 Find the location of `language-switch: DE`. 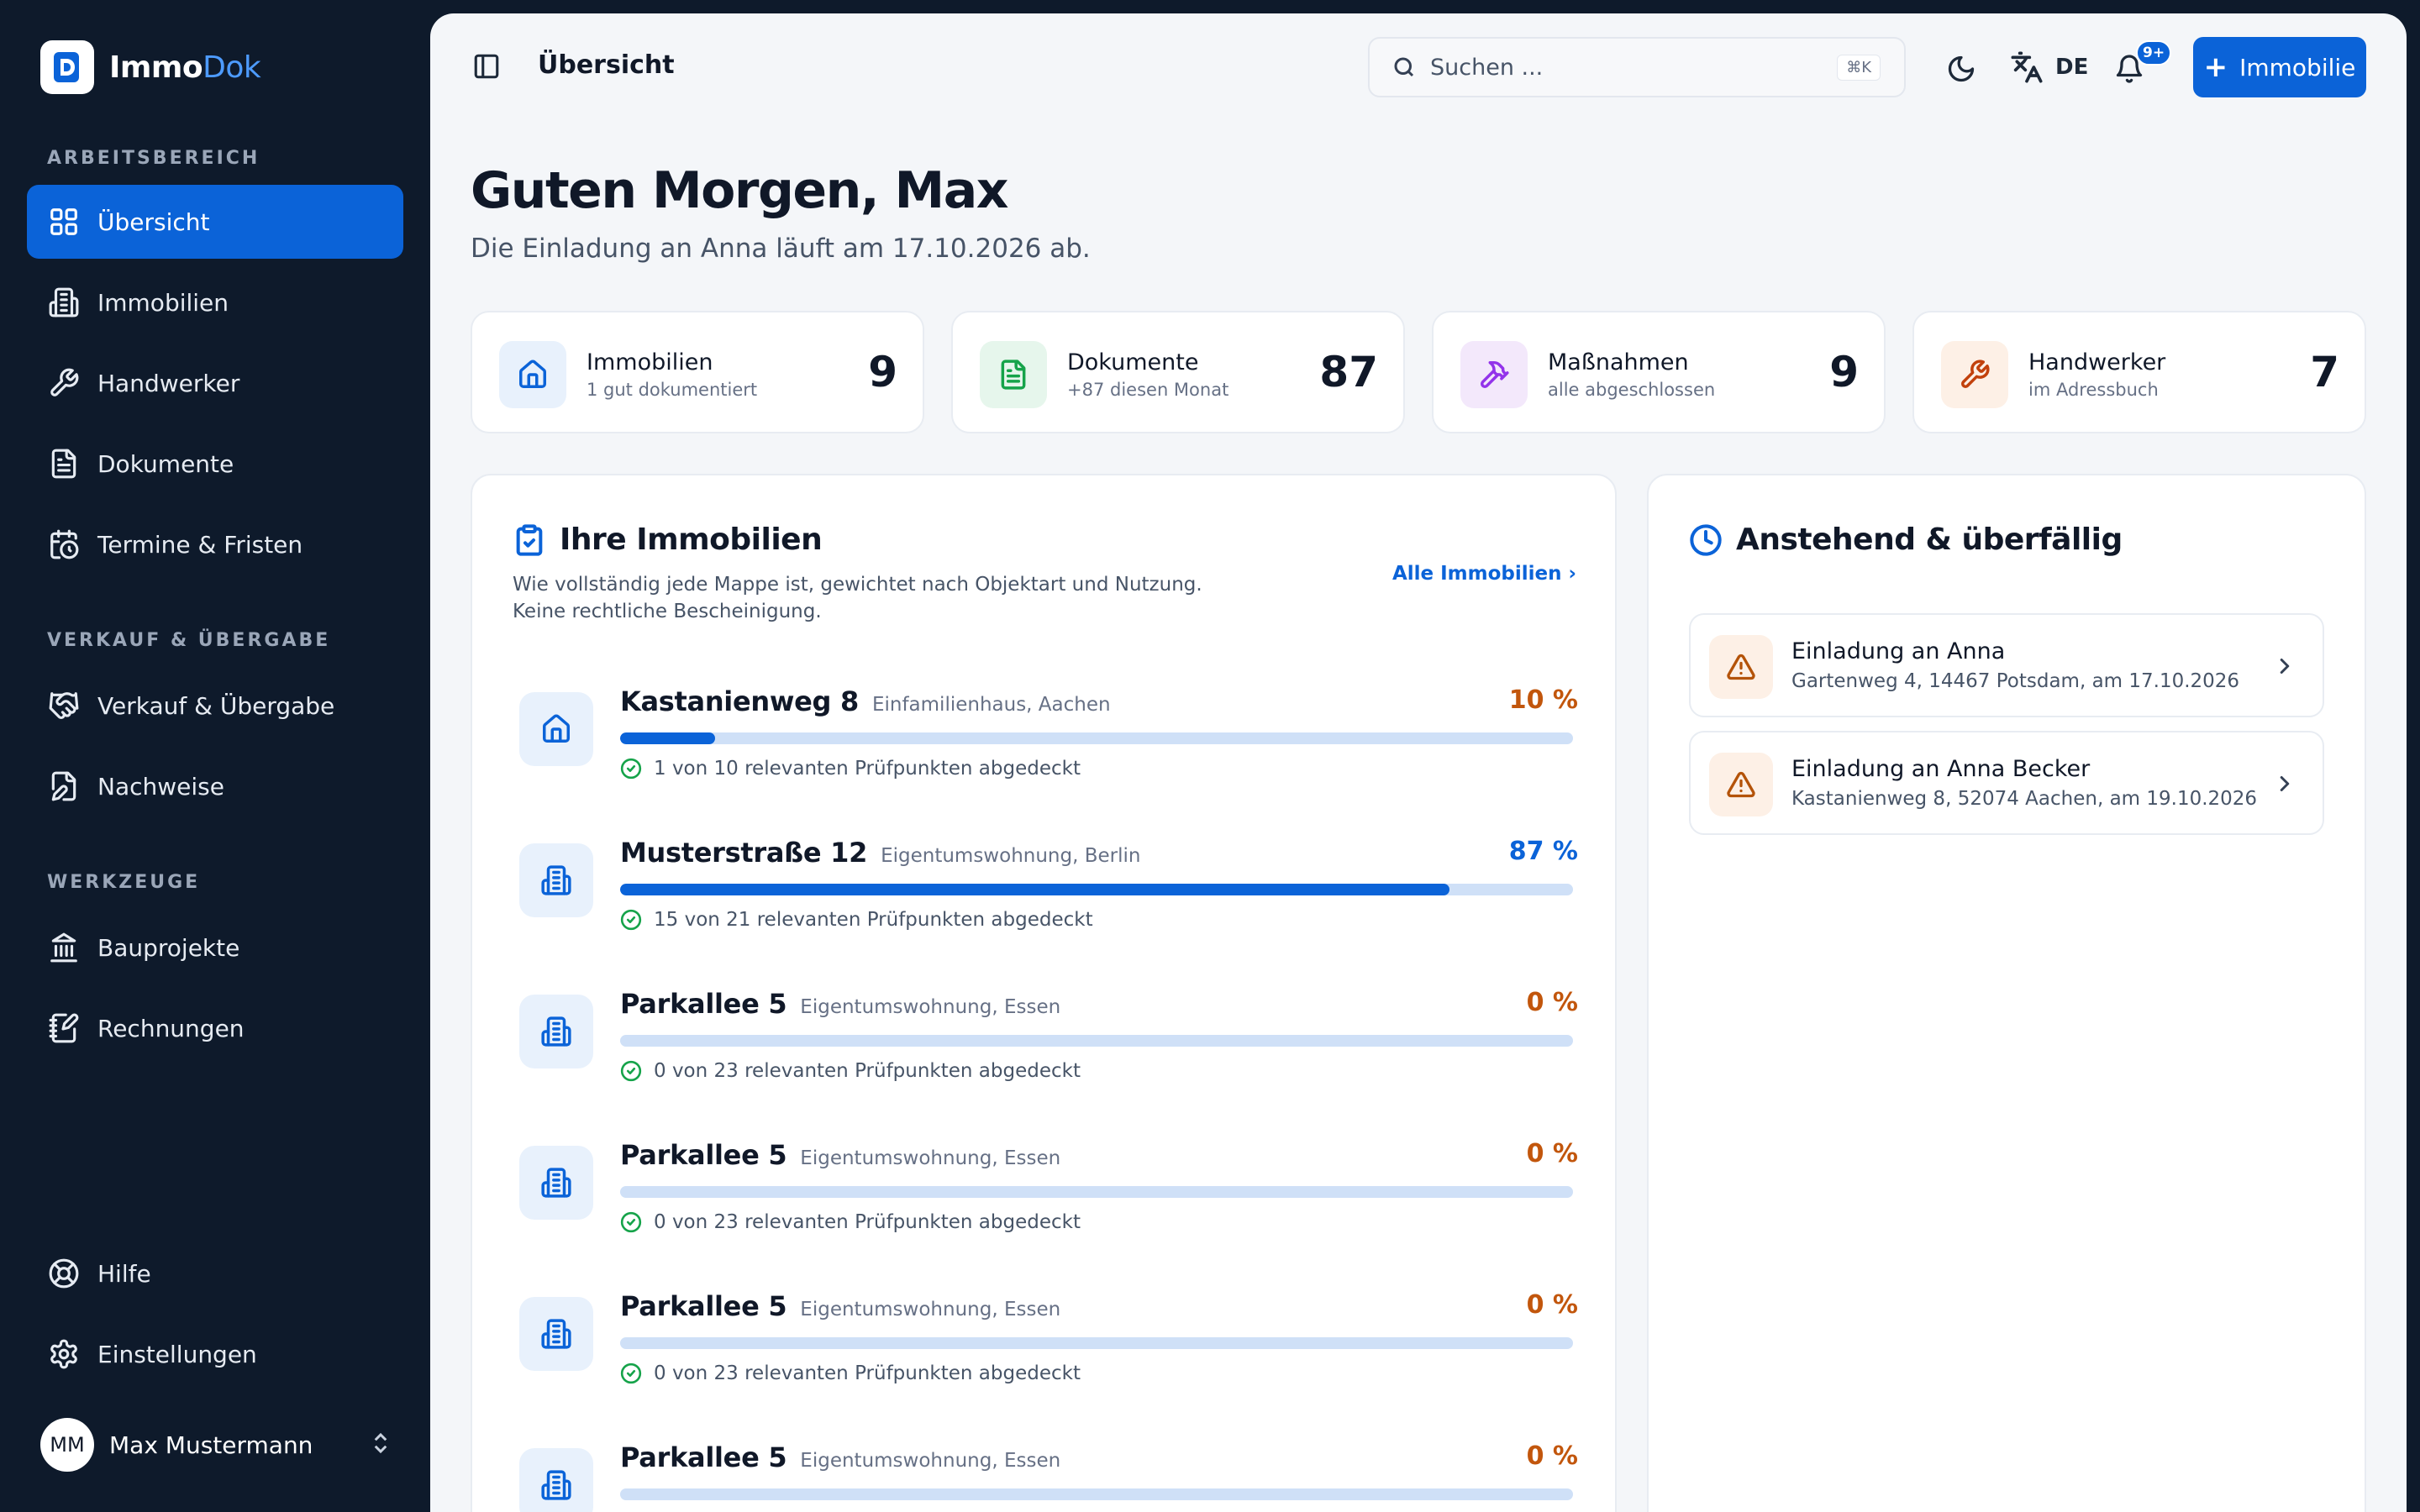

language-switch: DE is located at coordinates (2049, 67).